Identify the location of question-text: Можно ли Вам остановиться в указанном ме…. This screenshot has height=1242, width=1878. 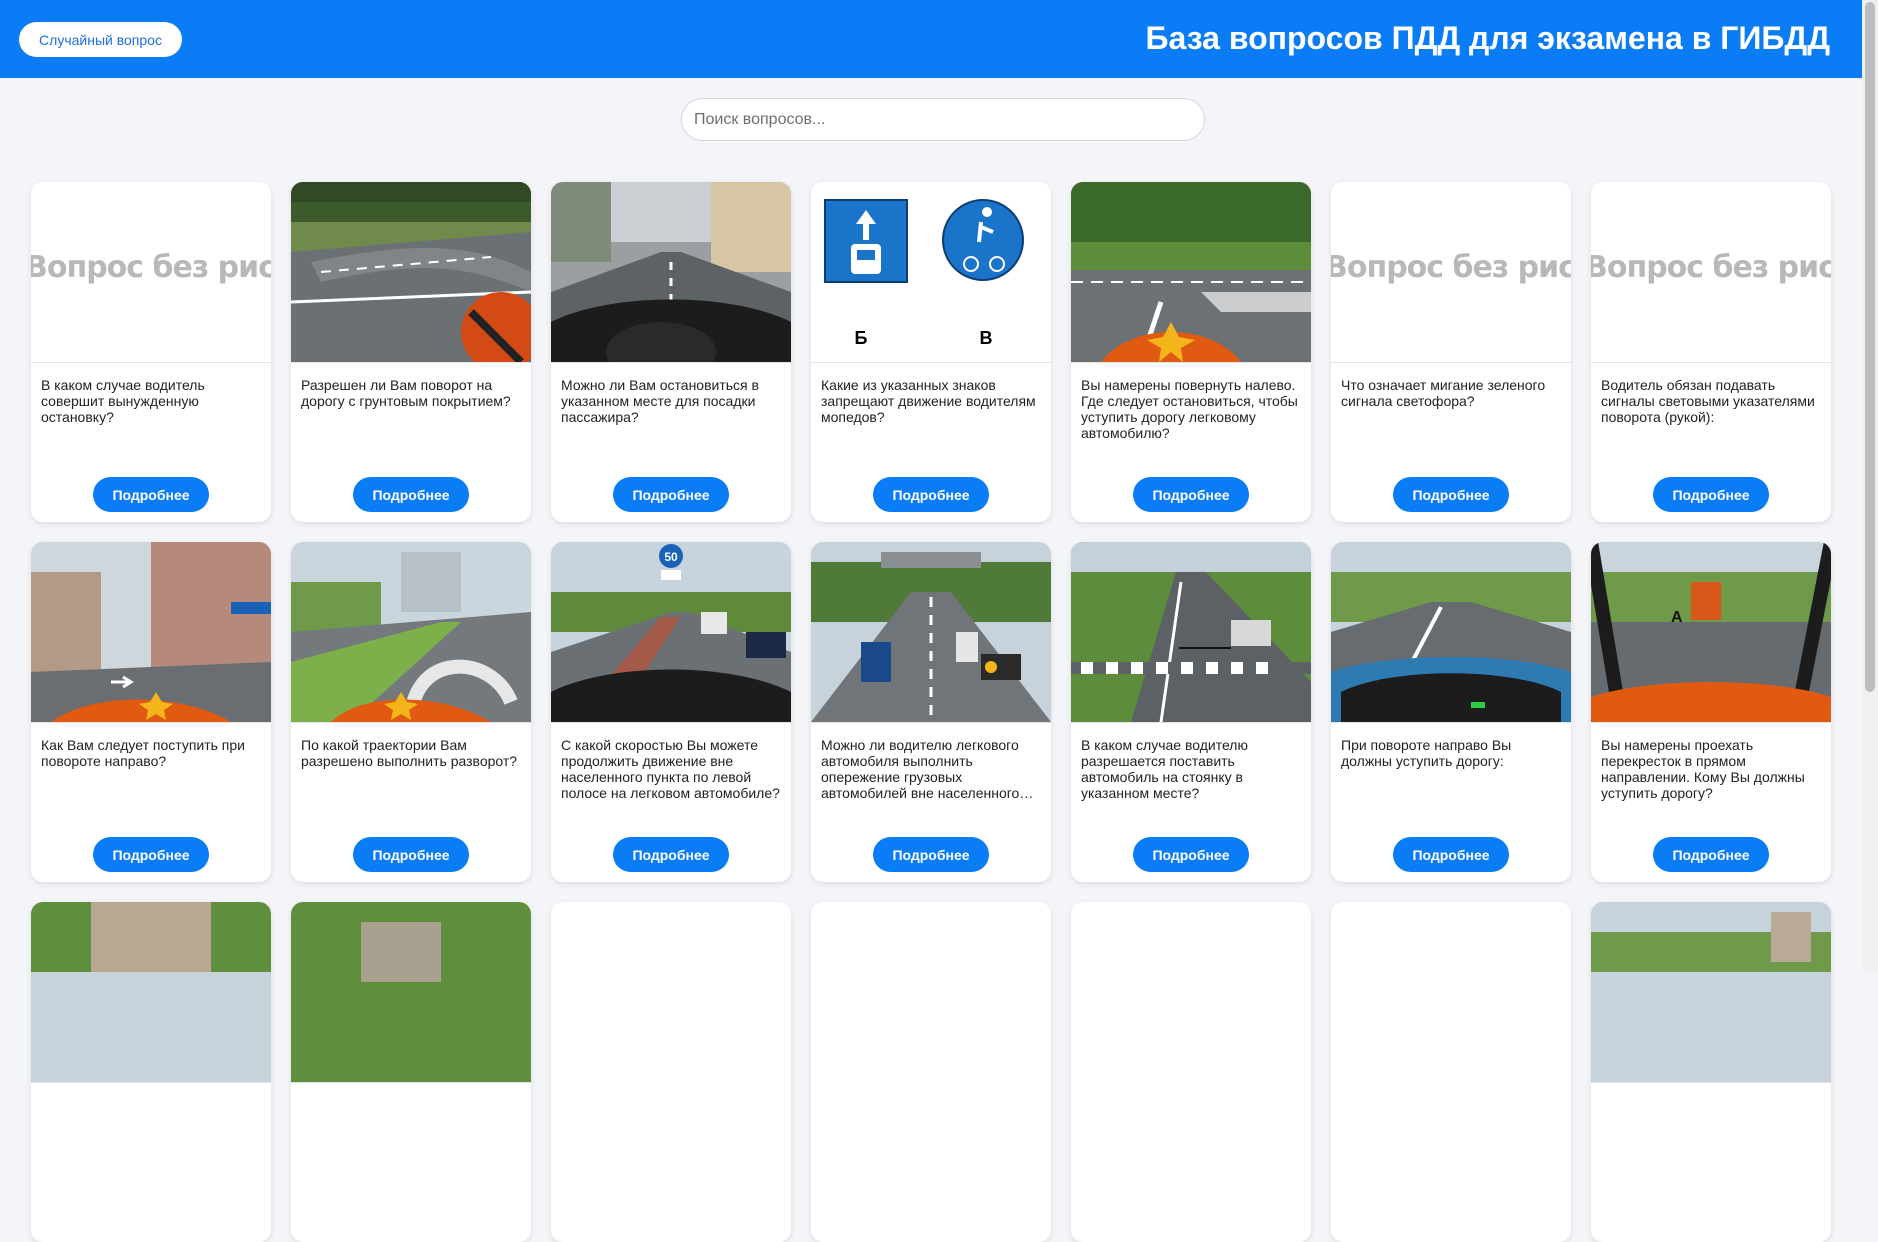
(660, 401).